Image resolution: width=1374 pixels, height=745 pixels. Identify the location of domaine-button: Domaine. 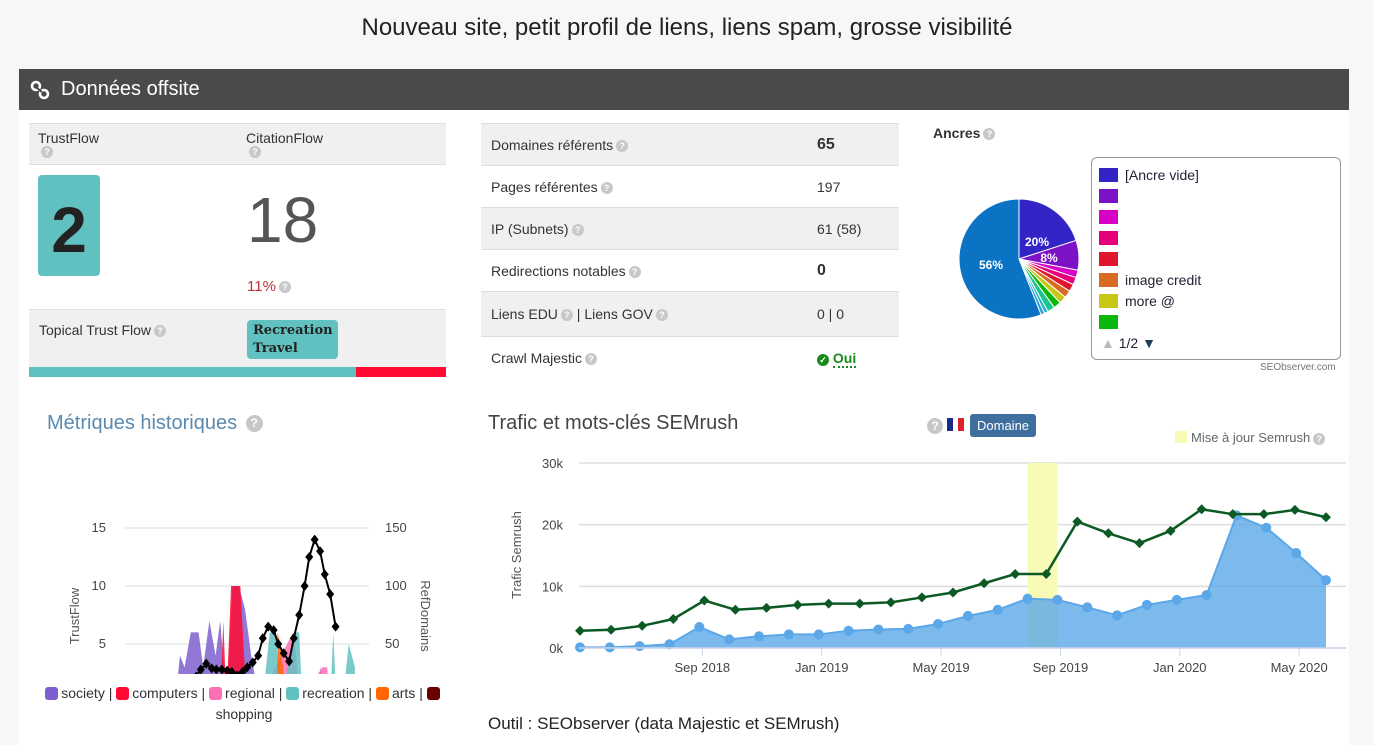
(1003, 425).